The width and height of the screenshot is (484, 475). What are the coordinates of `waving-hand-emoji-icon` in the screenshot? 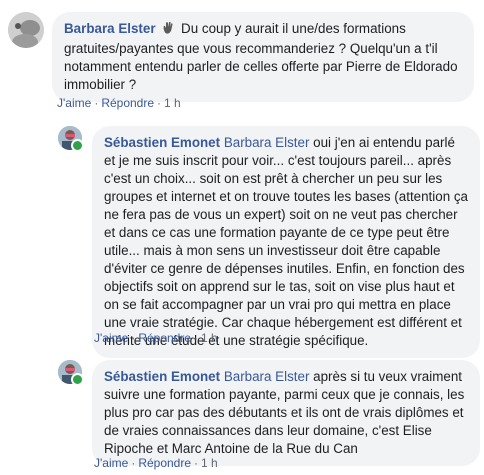 It's located at (168, 30).